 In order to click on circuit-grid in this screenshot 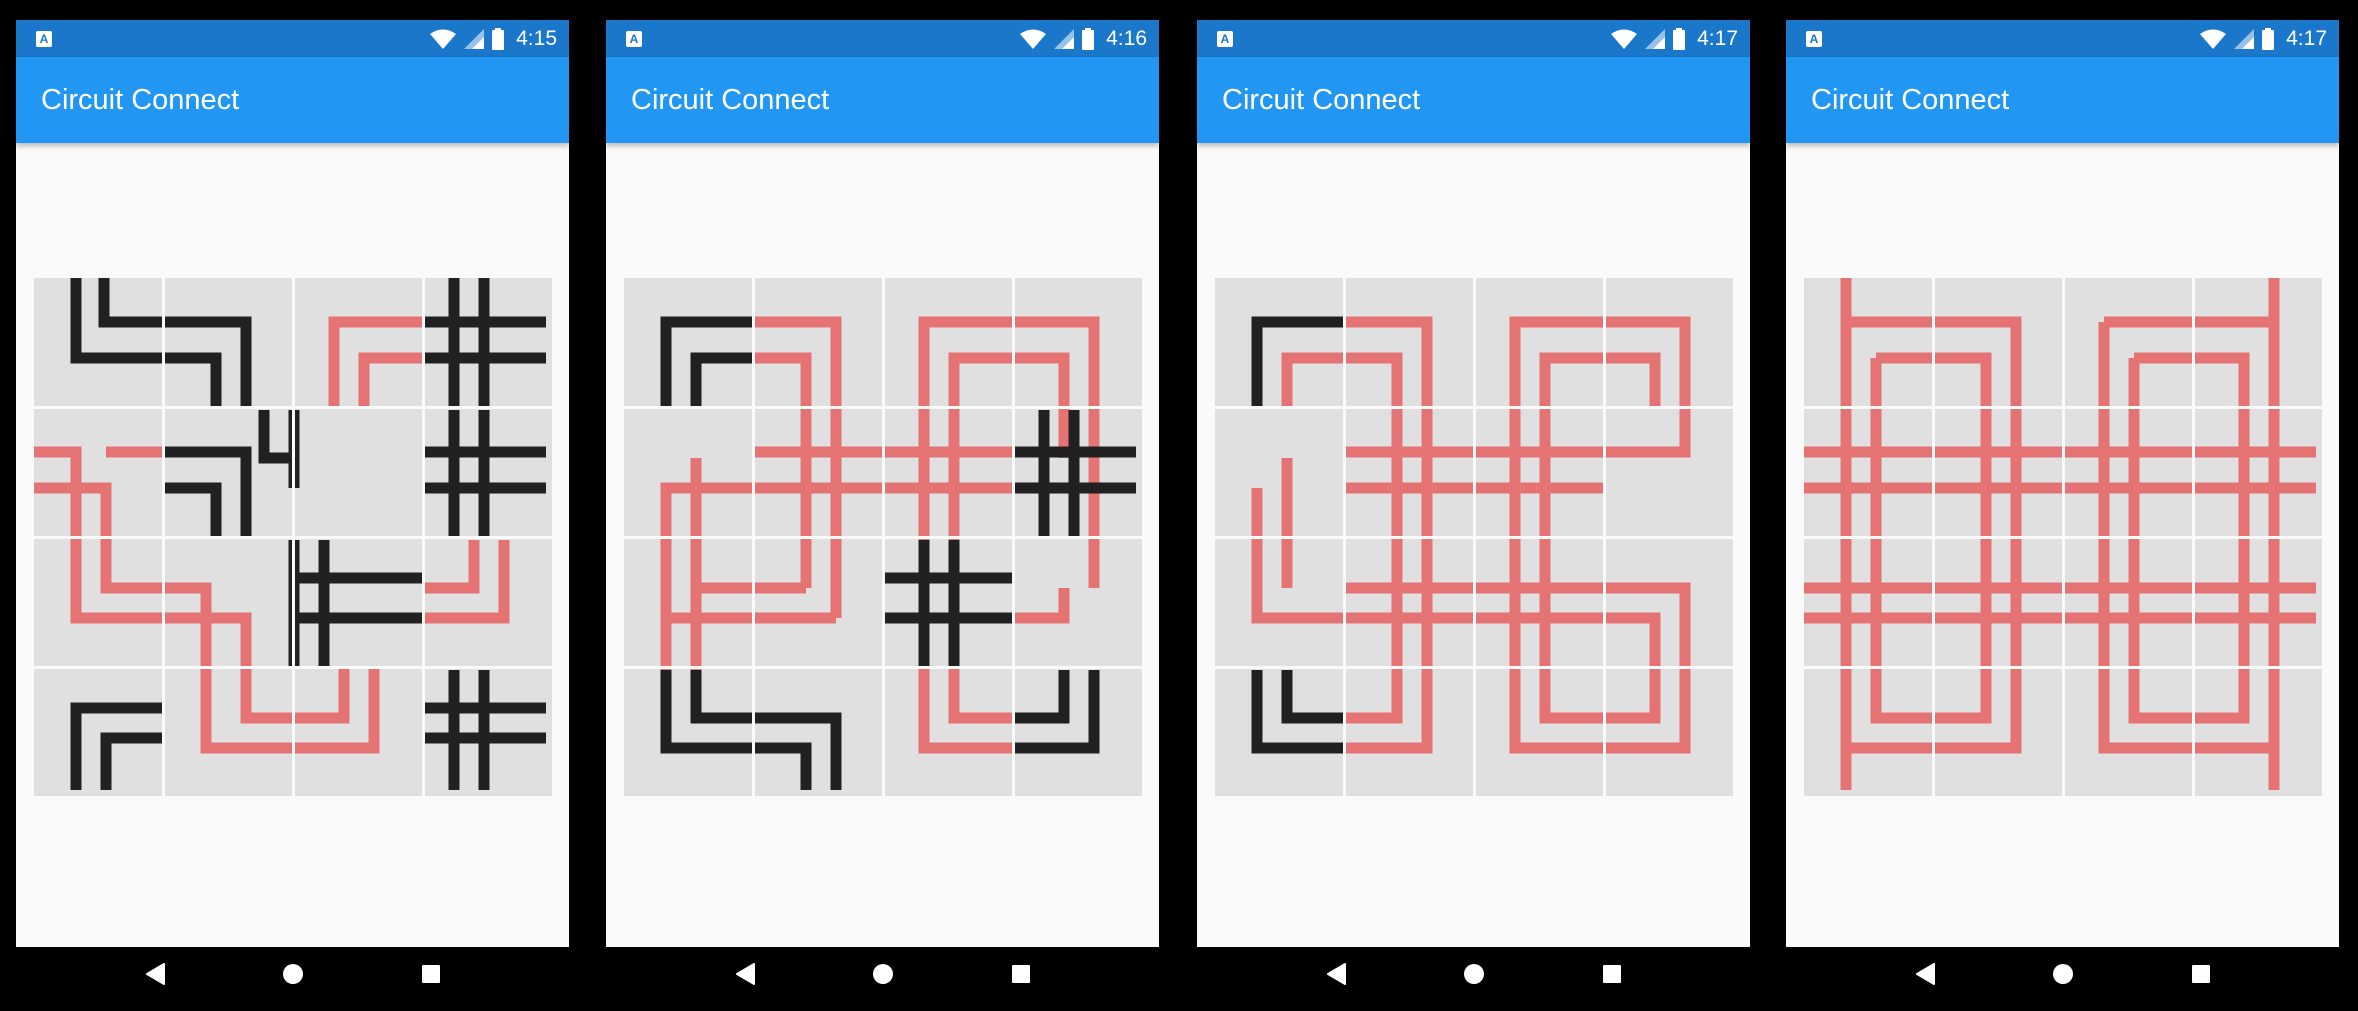, I will do `click(1474, 537)`.